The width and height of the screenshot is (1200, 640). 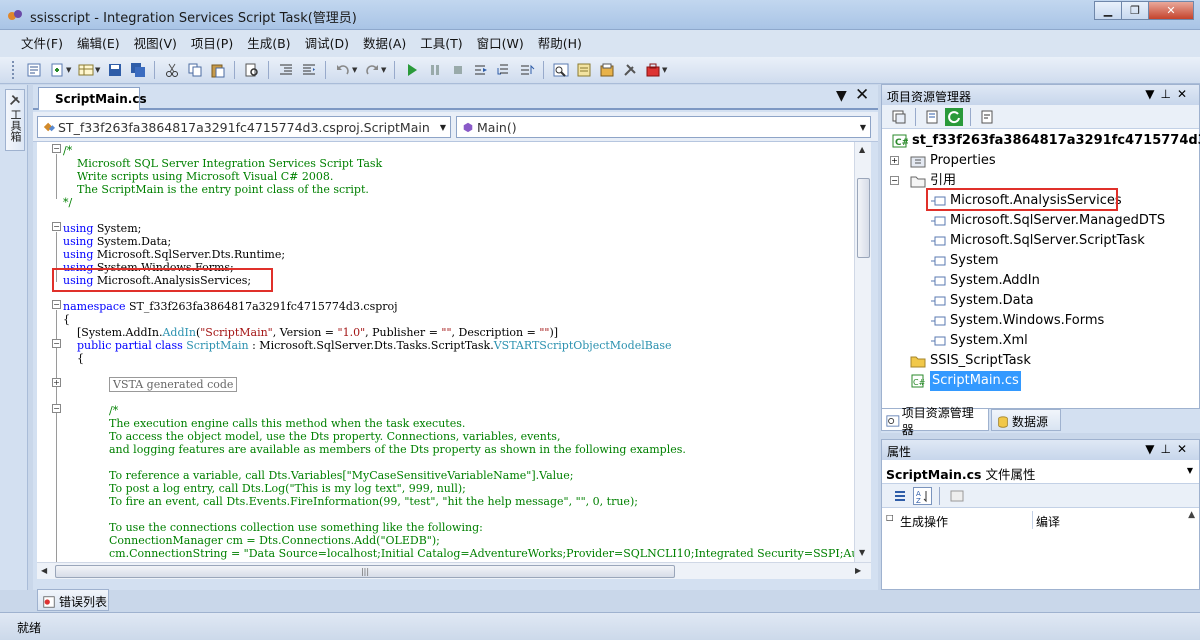 What do you see at coordinates (1108, 10) in the screenshot?
I see `minimize-button: ▁` at bounding box center [1108, 10].